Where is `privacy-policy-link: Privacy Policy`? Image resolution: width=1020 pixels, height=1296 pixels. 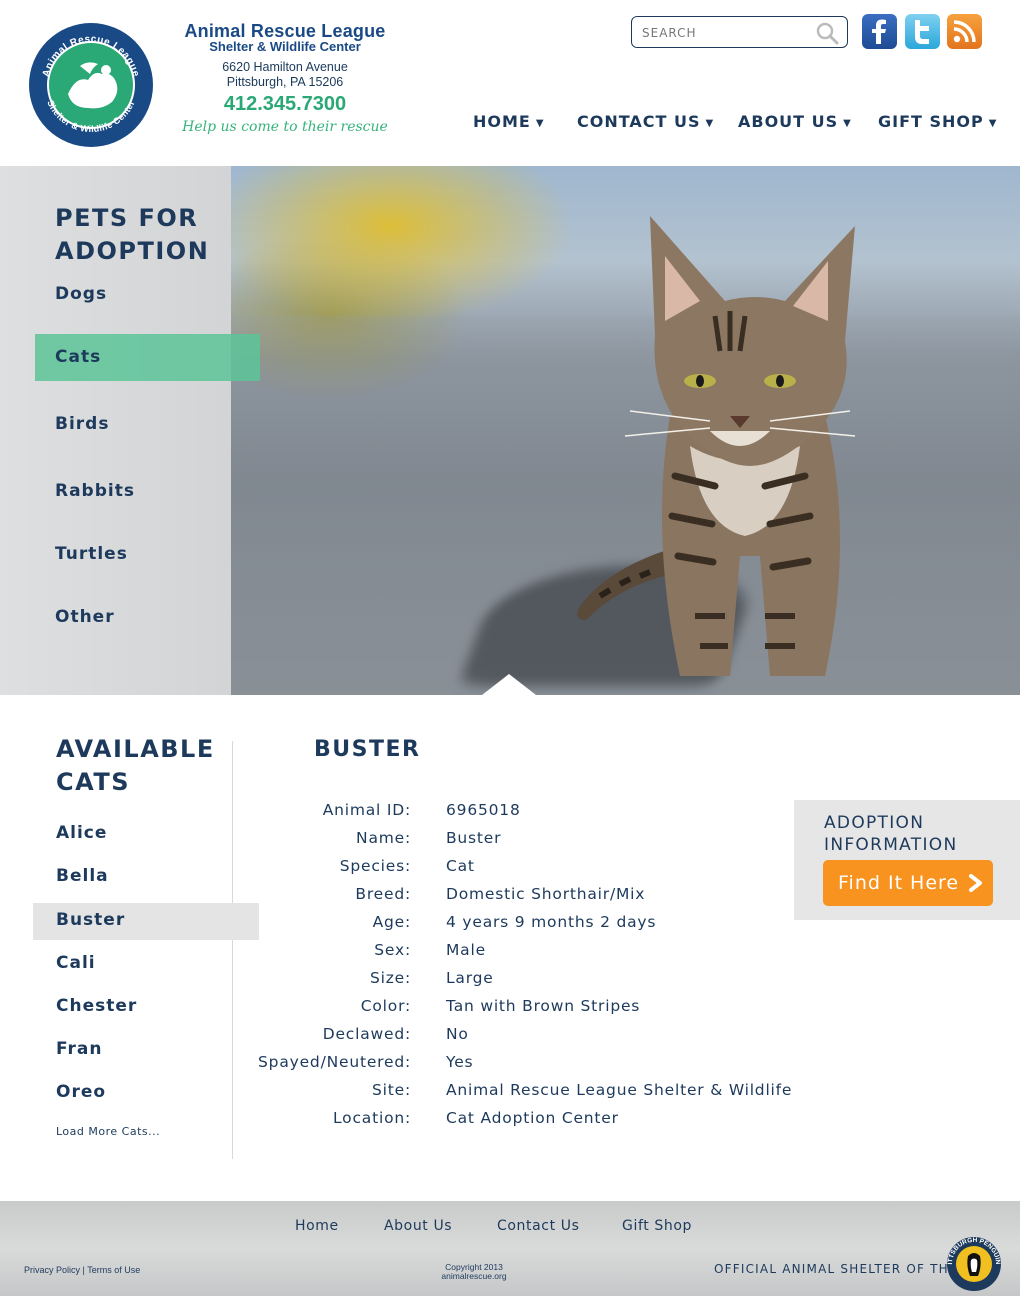
privacy-policy-link: Privacy Policy is located at coordinates (52, 1270).